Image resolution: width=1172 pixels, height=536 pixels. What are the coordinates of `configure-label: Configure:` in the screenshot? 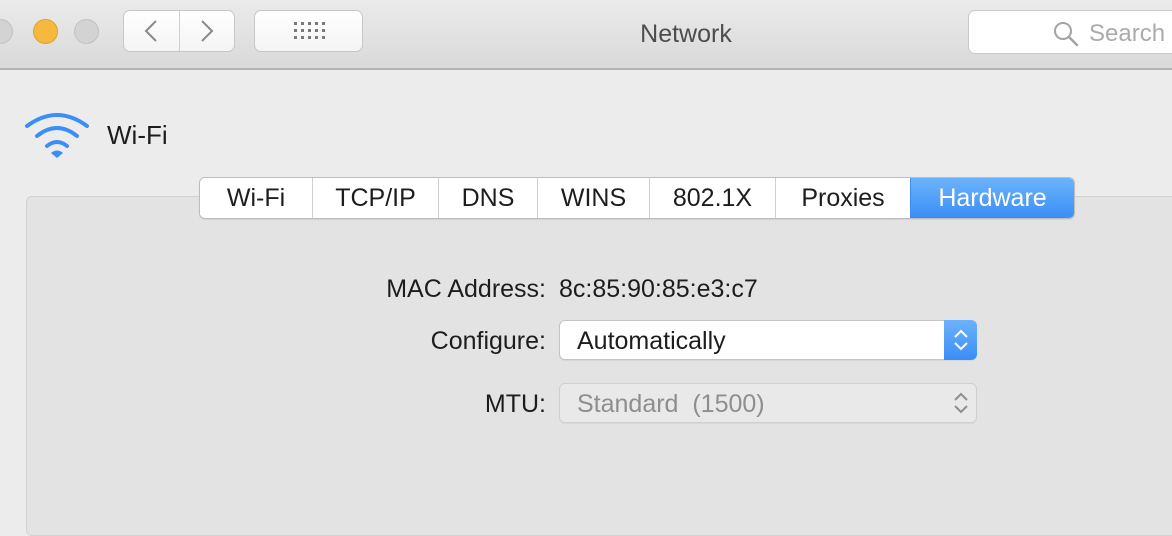 It's located at (488, 341).